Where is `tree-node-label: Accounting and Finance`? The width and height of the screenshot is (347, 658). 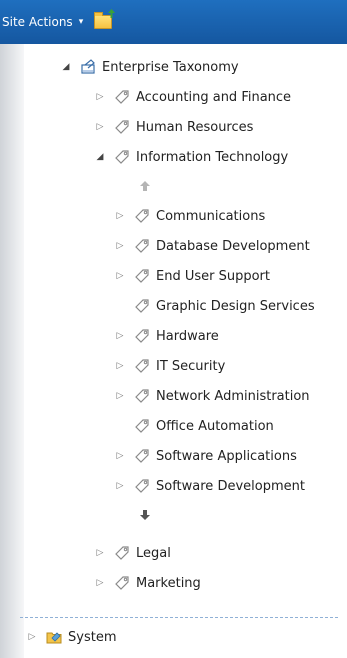 tree-node-label: Accounting and Finance is located at coordinates (214, 97).